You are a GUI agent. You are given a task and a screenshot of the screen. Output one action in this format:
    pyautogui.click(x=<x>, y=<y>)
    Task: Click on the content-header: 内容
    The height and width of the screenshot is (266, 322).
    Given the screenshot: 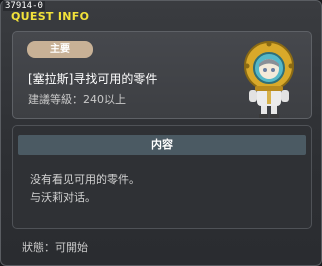 What is the action you would take?
    pyautogui.click(x=162, y=145)
    